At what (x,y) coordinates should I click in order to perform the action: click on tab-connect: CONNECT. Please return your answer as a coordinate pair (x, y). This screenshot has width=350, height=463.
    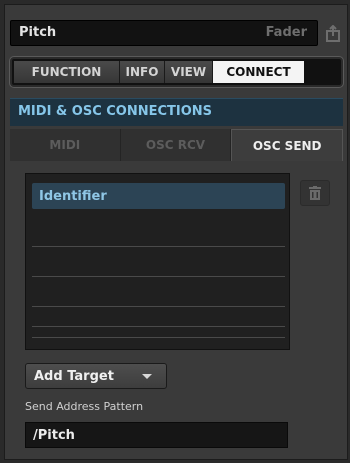
    Looking at the image, I should click on (258, 72).